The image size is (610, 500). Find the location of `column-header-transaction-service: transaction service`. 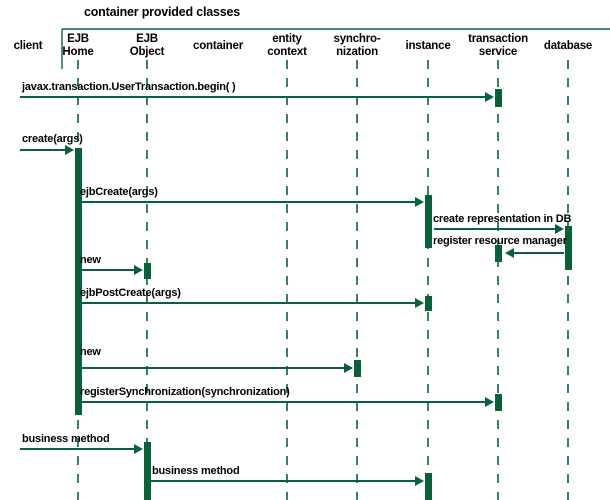

column-header-transaction-service: transaction service is located at coordinates (498, 46).